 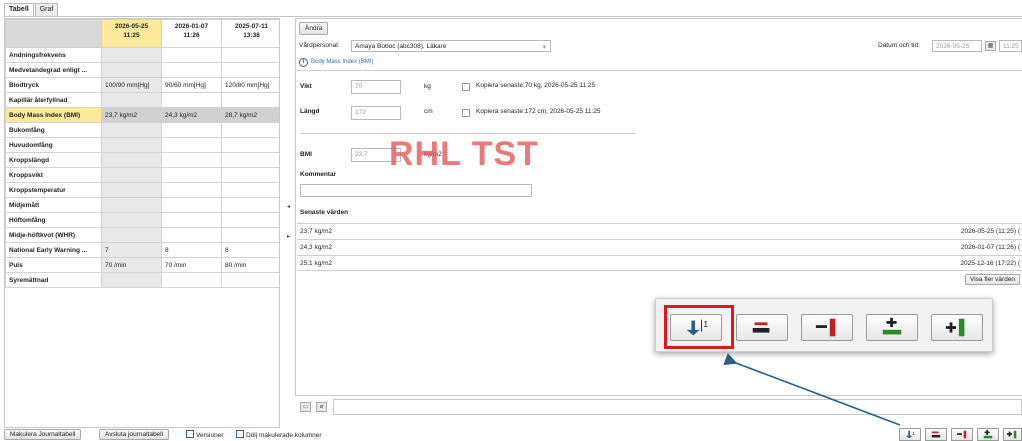 I want to click on row-header: Midje-höftkvot (WHR), so click(x=53, y=235).